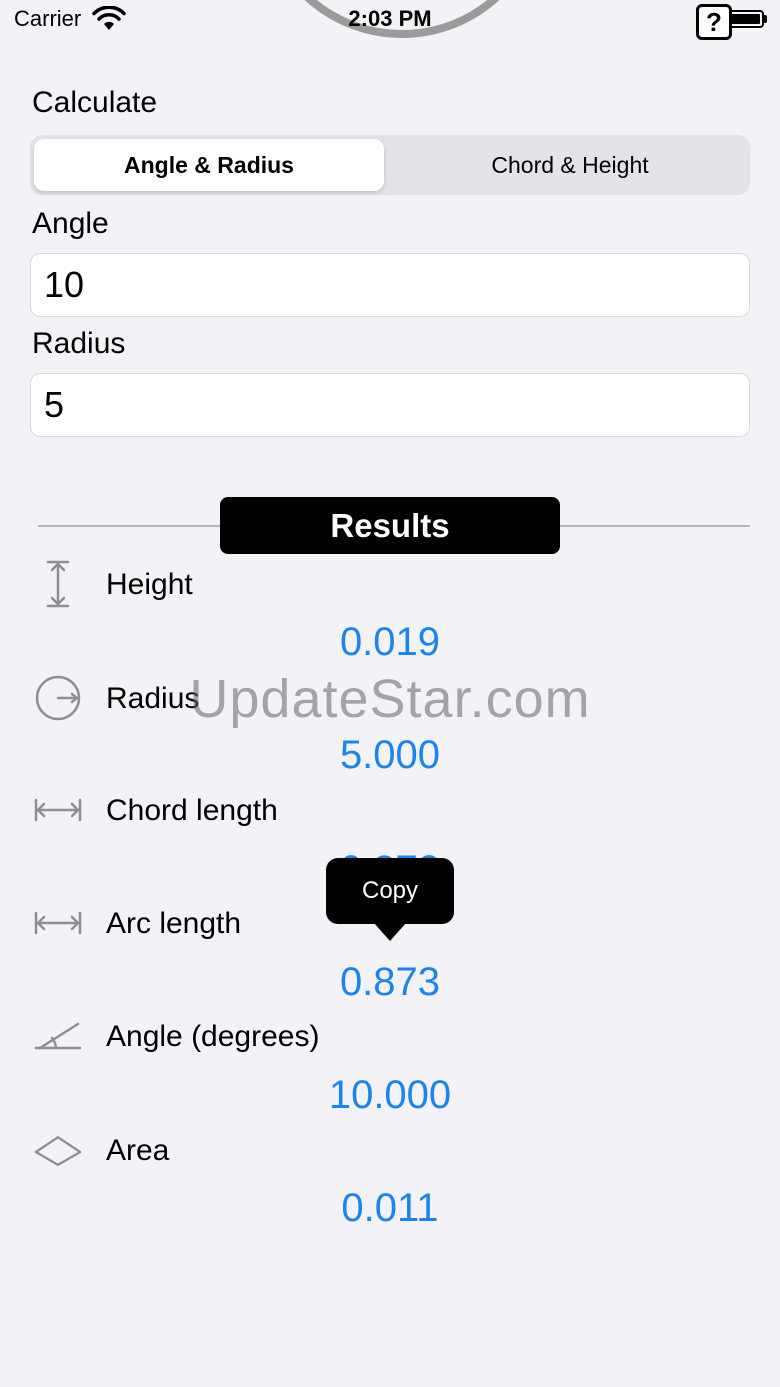 This screenshot has width=780, height=1387. What do you see at coordinates (58, 584) in the screenshot?
I see `height-icon` at bounding box center [58, 584].